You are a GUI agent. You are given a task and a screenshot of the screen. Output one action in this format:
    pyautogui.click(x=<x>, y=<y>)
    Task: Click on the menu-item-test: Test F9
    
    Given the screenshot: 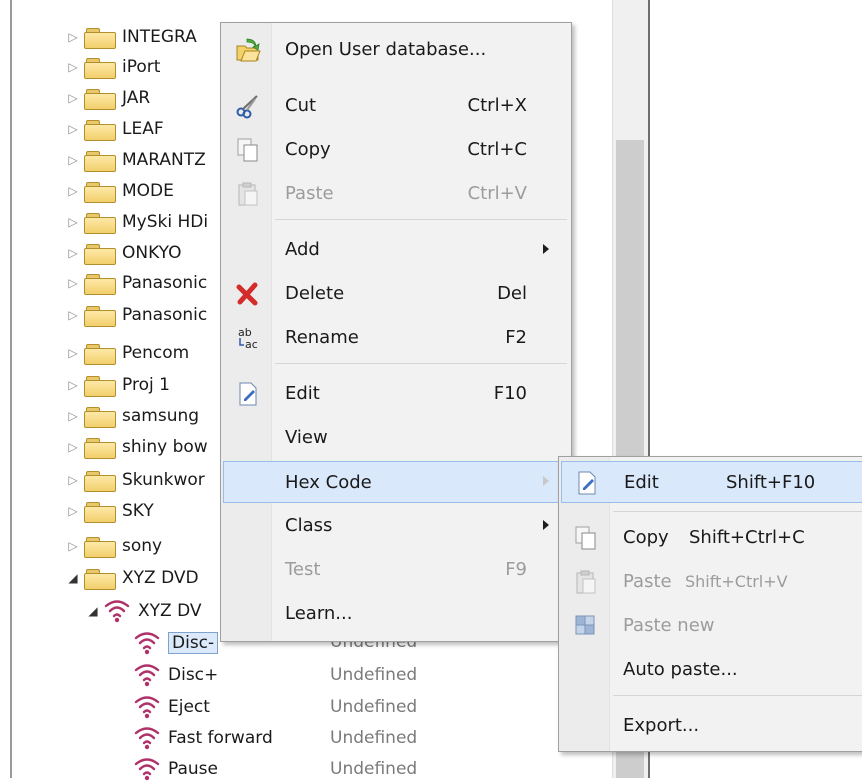 What is the action you would take?
    pyautogui.click(x=396, y=569)
    